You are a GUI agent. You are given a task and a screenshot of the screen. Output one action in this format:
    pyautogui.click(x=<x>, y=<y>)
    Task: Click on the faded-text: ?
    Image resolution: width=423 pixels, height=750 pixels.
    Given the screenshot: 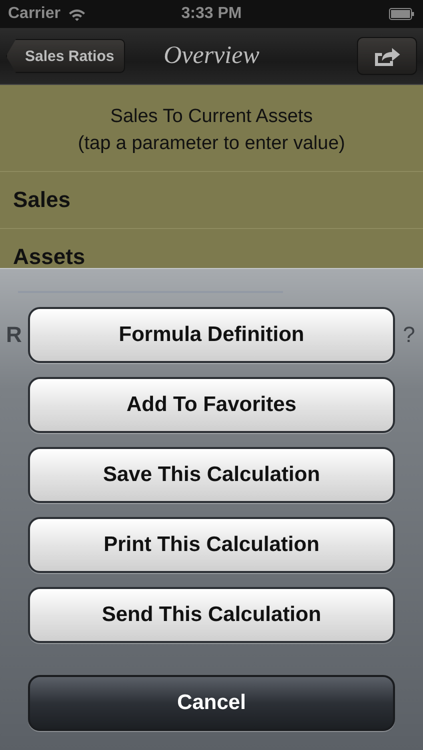 What is the action you would take?
    pyautogui.click(x=409, y=335)
    